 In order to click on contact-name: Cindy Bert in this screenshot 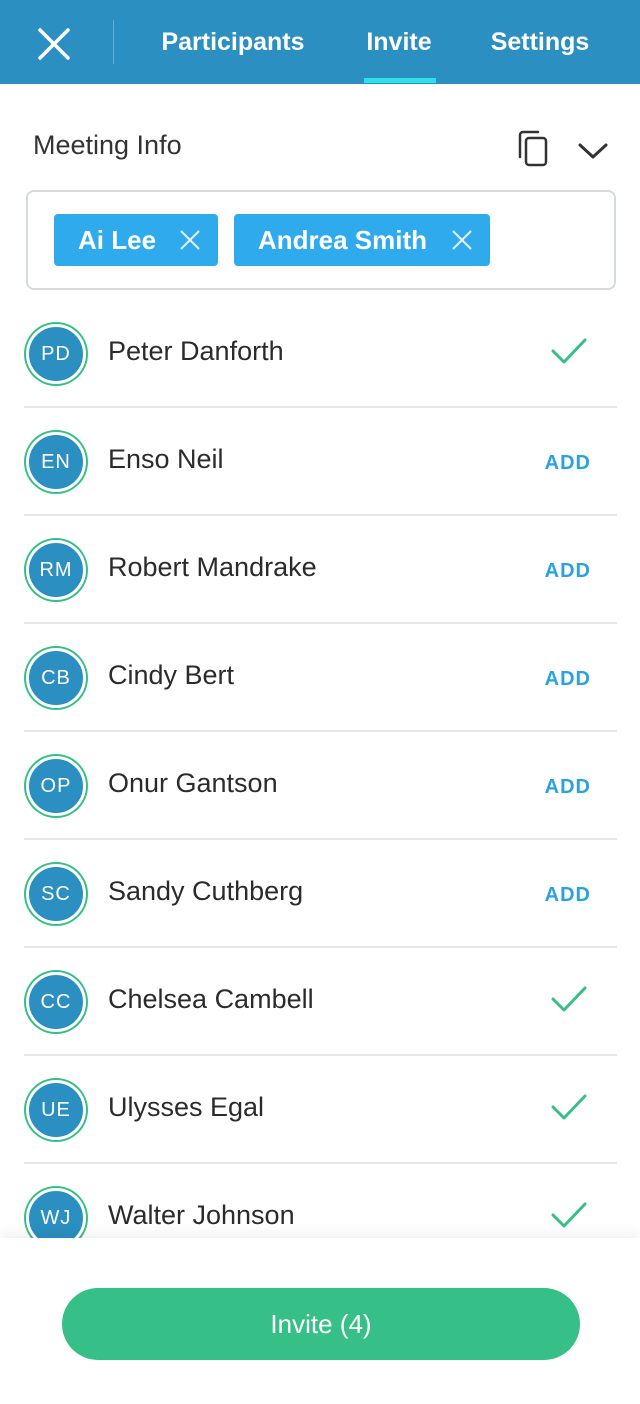, I will do `click(171, 675)`.